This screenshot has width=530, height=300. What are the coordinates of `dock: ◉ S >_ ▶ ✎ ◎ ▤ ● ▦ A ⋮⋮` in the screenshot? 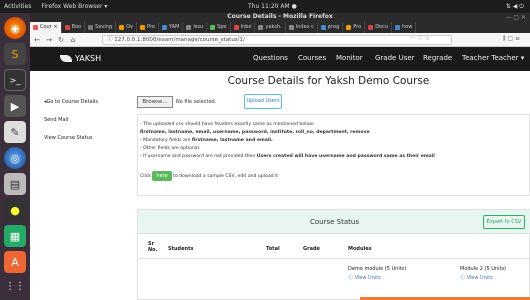 It's located at (15, 156).